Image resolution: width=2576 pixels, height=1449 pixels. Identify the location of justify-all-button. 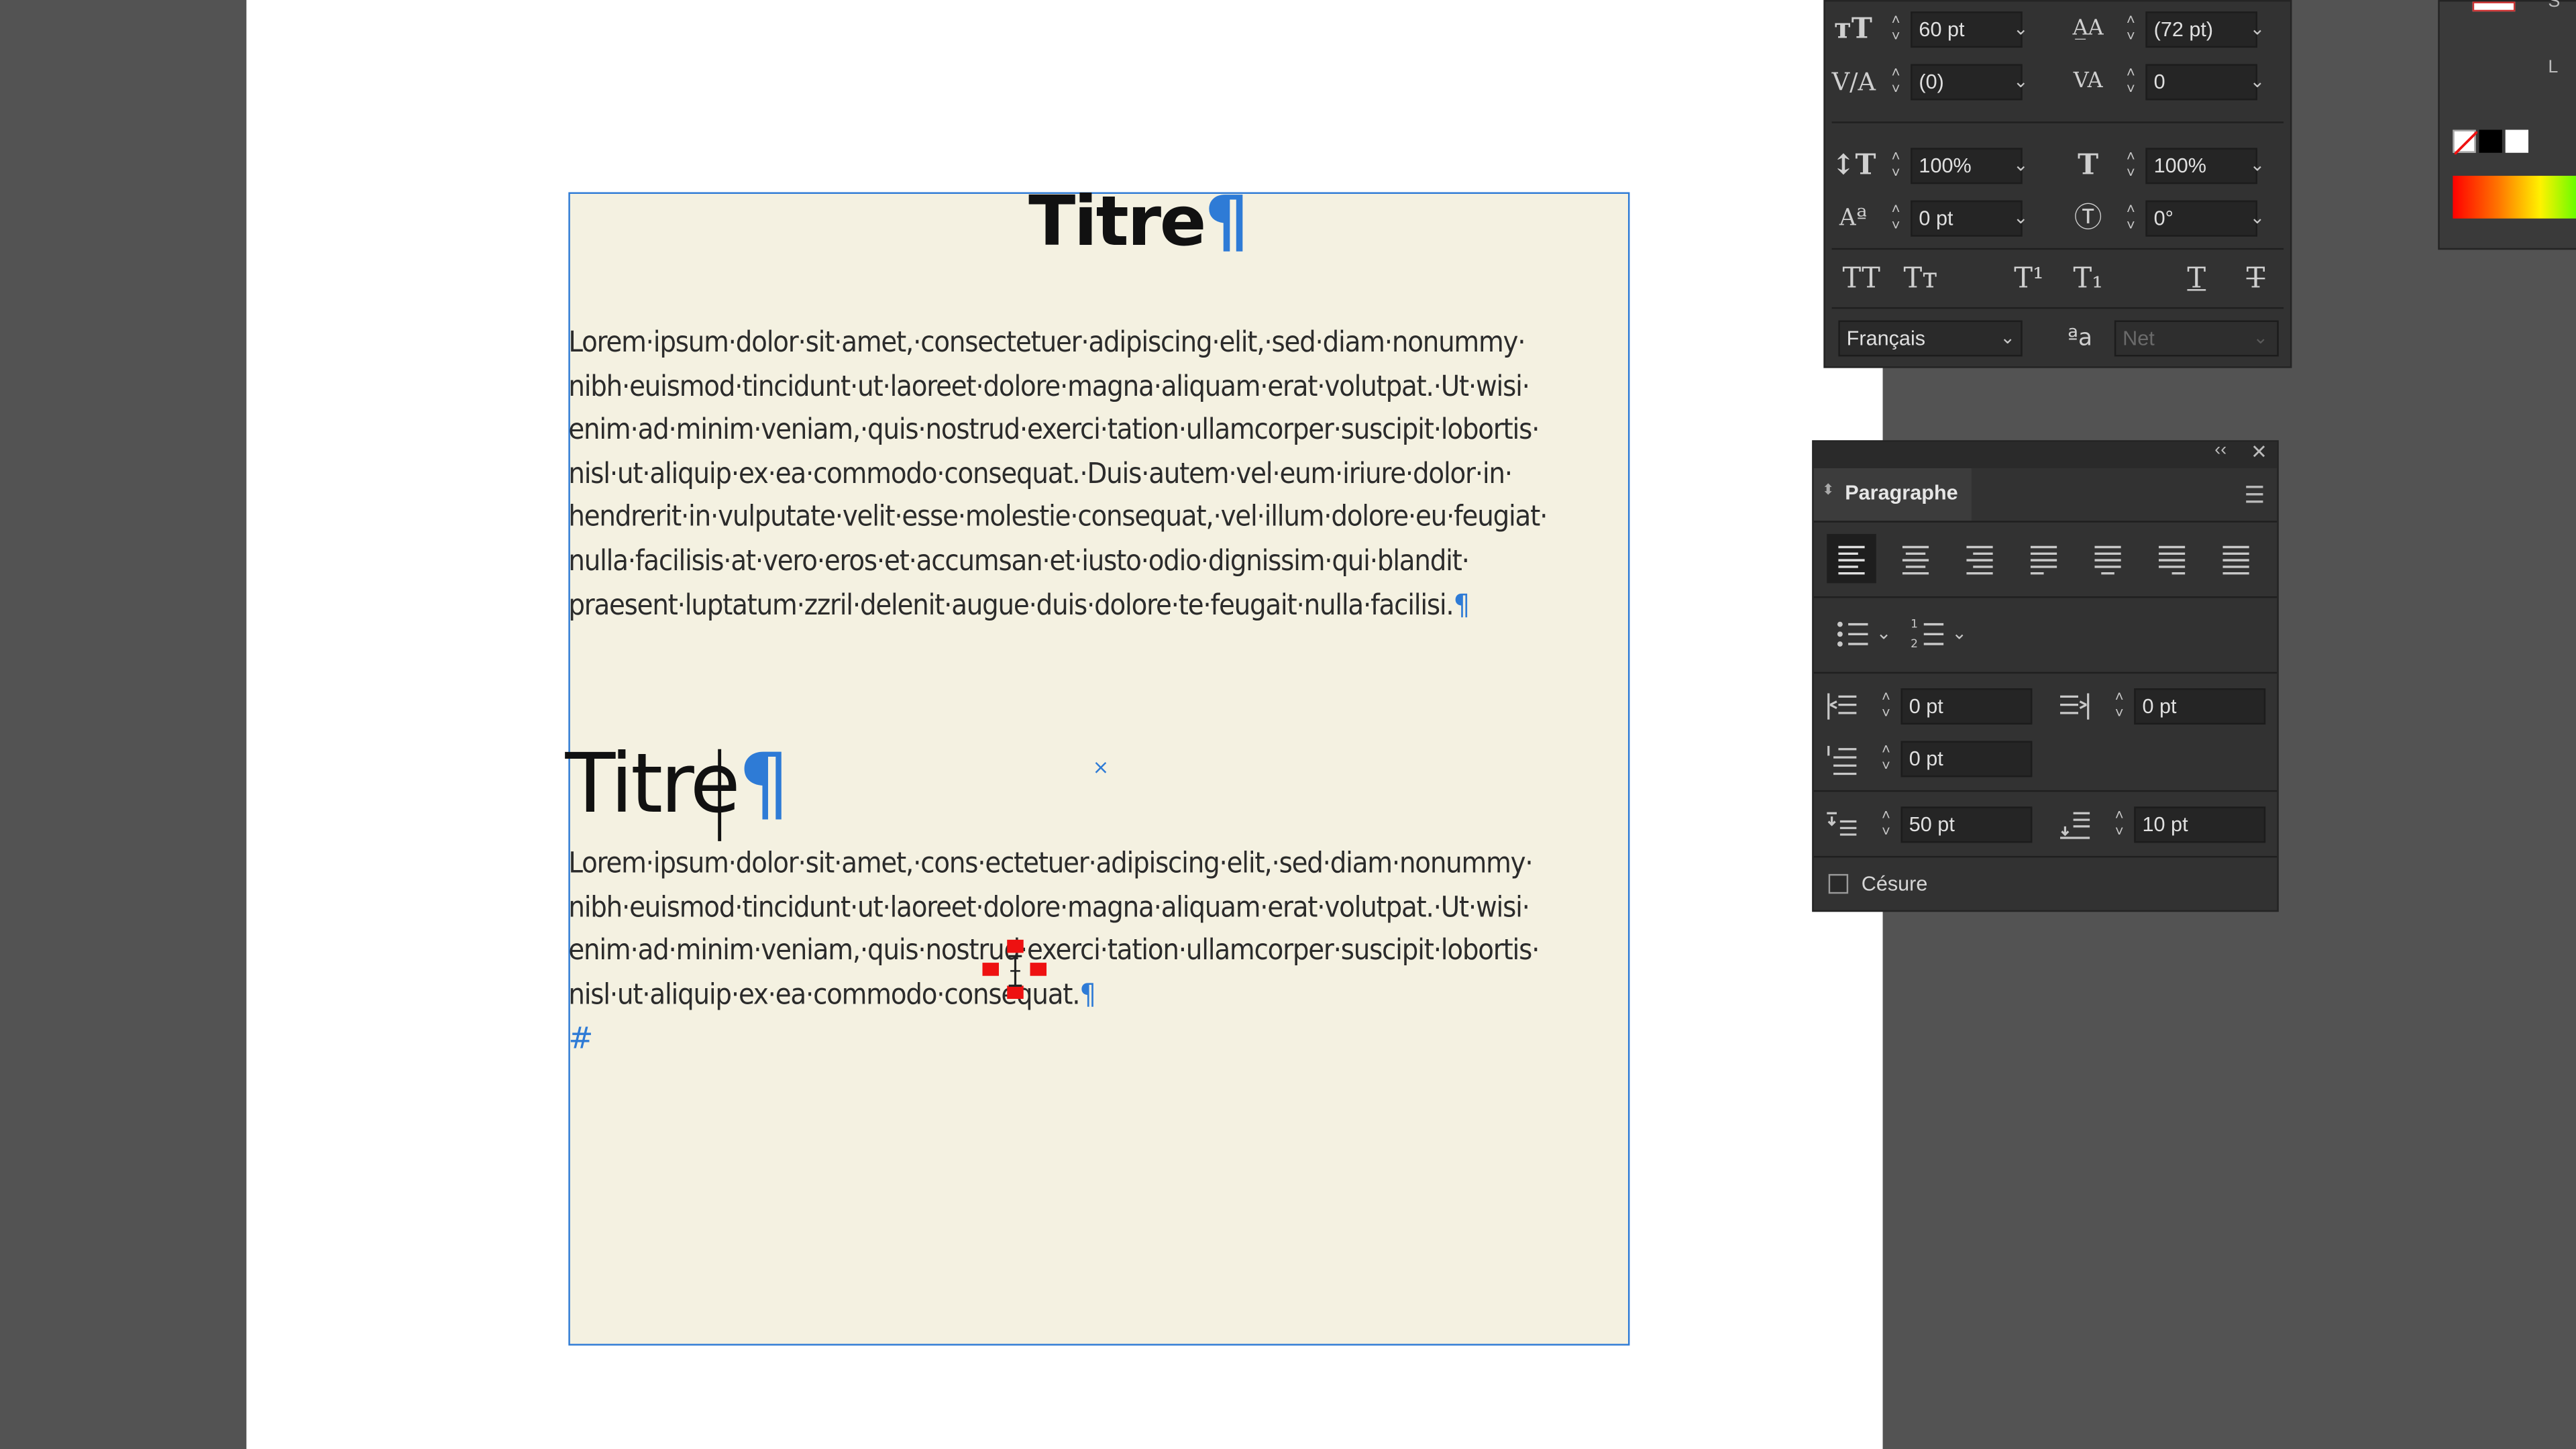
(2235, 558).